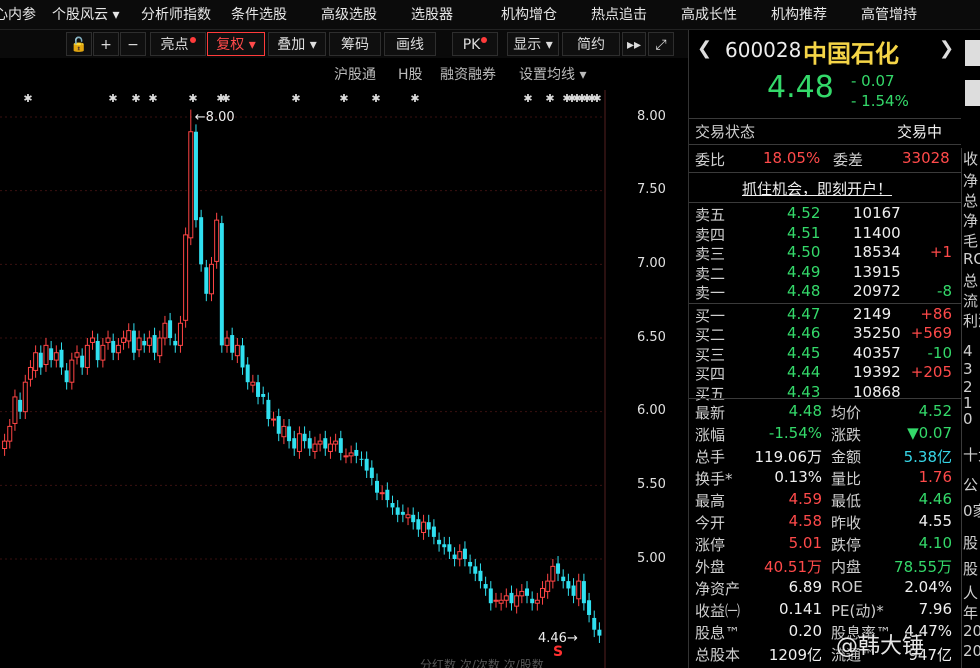 This screenshot has width=980, height=668. I want to click on set-ma-dropdown: 设置均线 ▾, so click(552, 74).